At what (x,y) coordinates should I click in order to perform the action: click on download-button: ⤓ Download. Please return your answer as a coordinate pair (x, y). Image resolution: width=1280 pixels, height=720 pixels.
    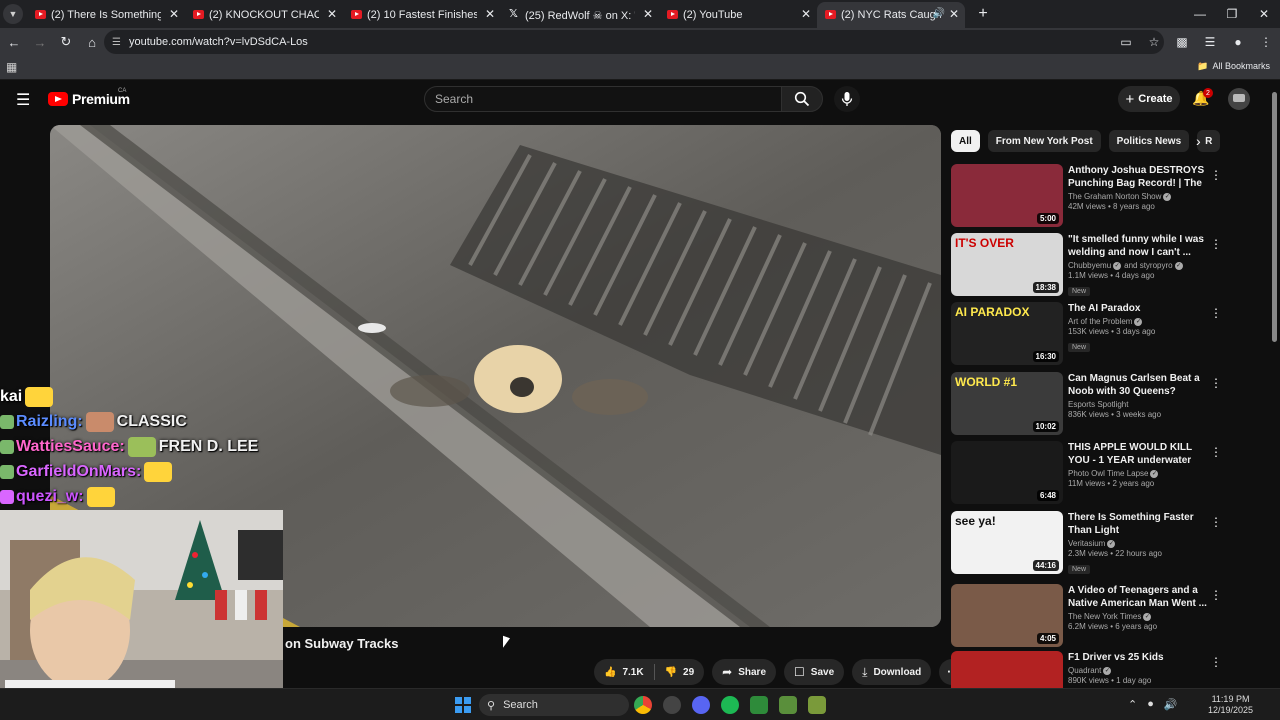
    Looking at the image, I should click on (892, 672).